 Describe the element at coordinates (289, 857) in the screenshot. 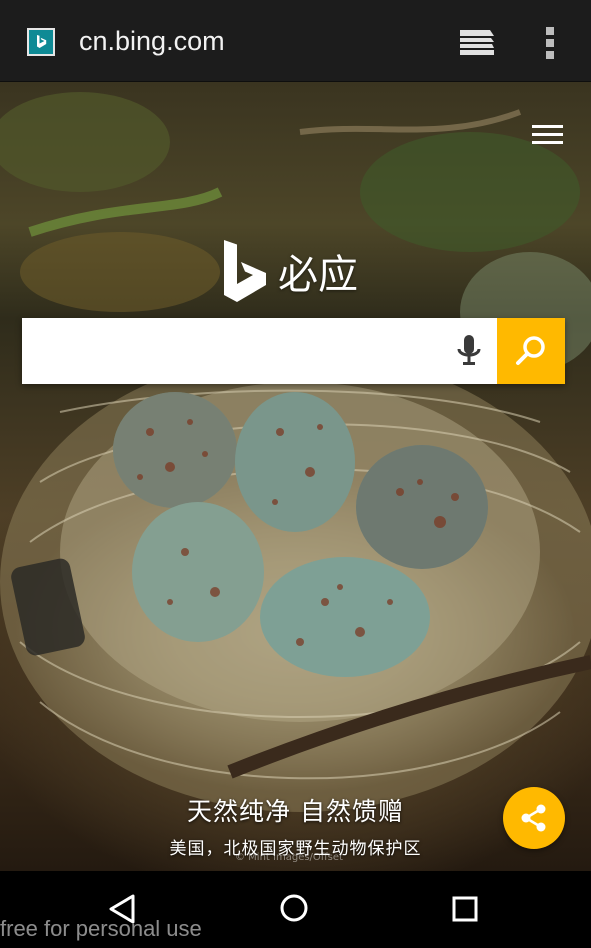

I see `image-copyright: © Mint Images/Offset` at that location.